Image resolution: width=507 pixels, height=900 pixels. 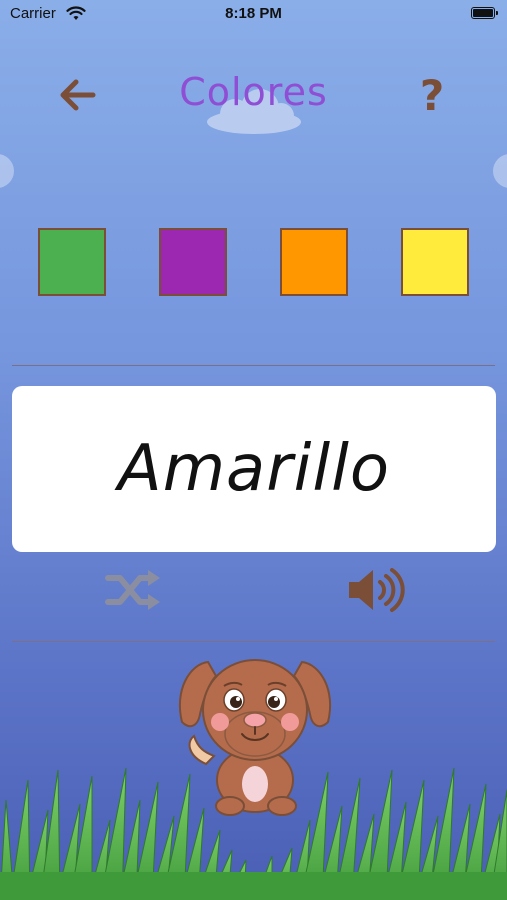 I want to click on right-edge-dot, so click(x=500, y=171).